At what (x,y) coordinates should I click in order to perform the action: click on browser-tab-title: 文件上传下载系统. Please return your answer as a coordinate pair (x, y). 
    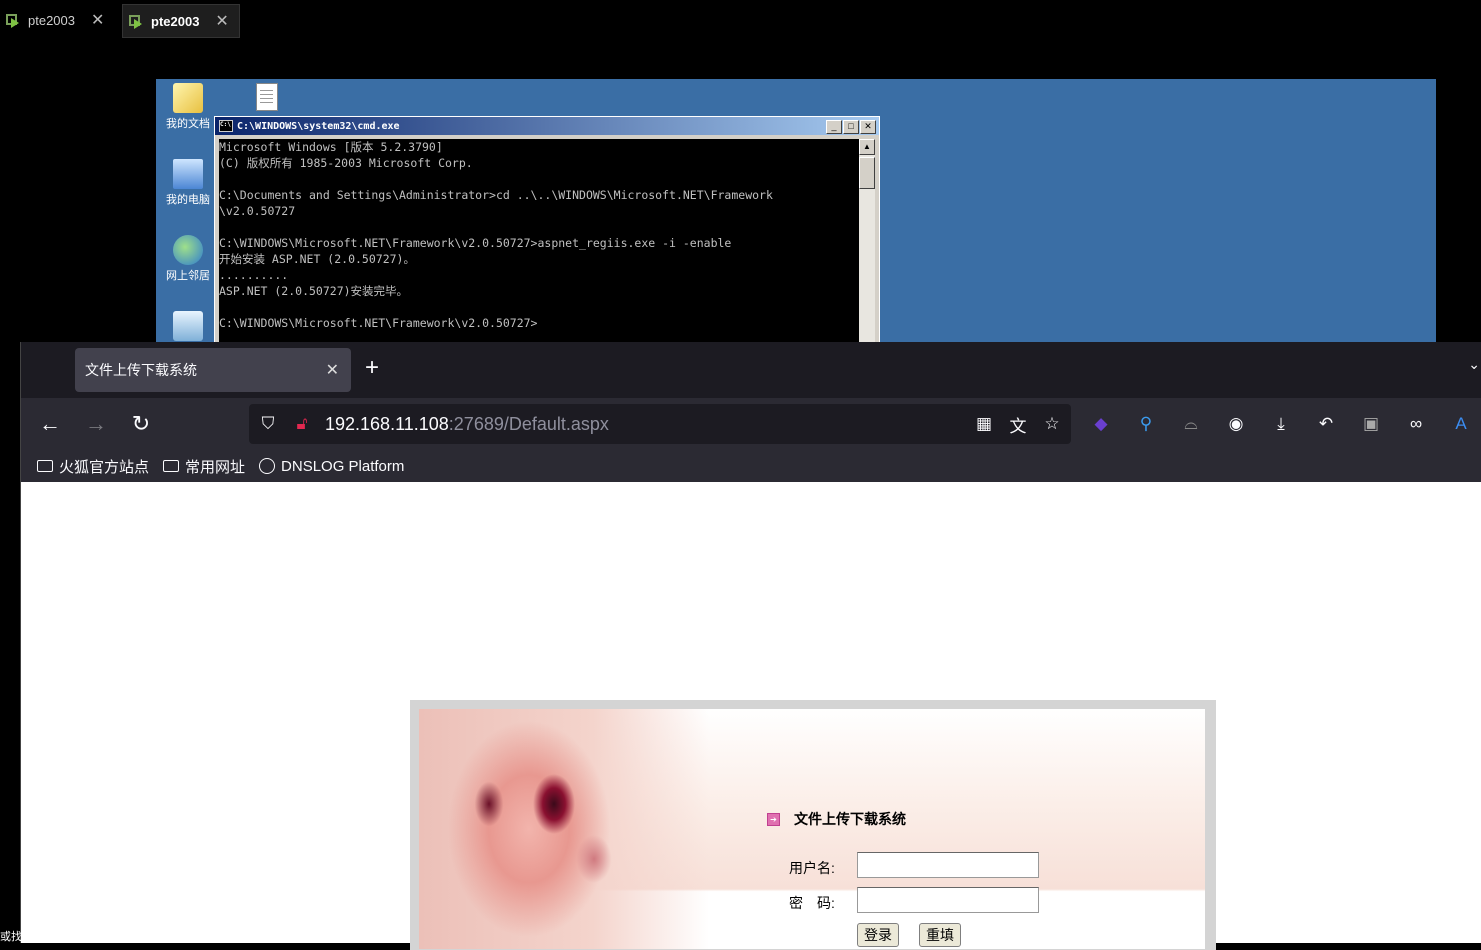
    Looking at the image, I should click on (141, 370).